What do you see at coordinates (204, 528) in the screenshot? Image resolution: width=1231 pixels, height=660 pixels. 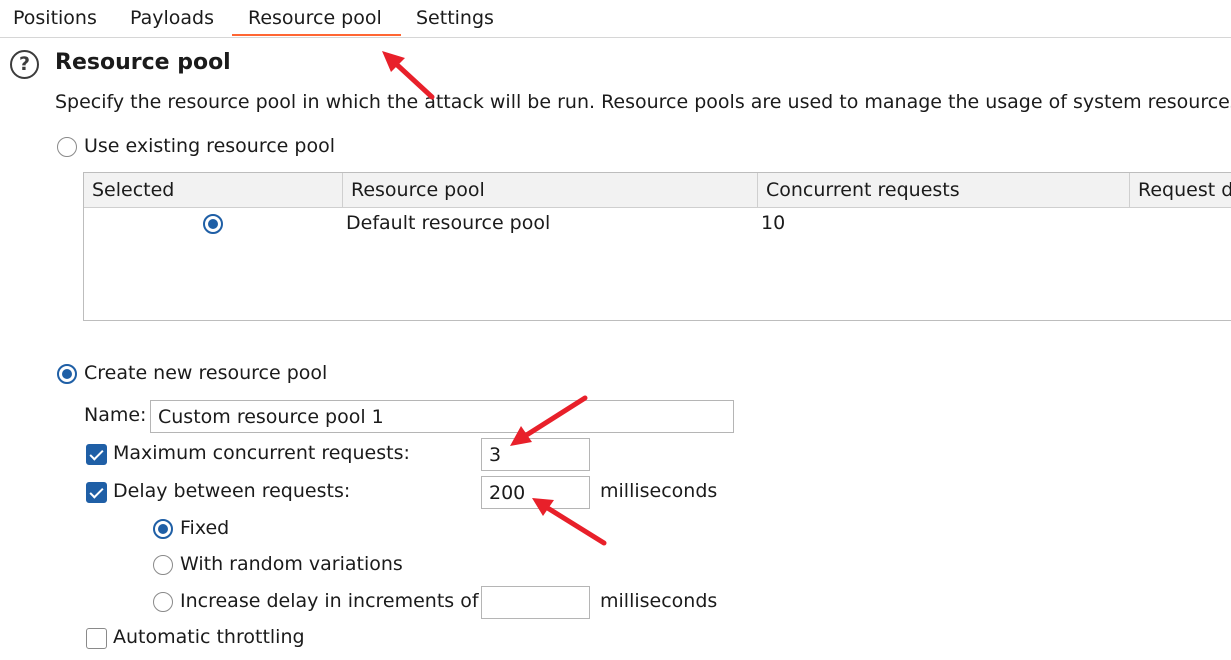 I see `delay-fixed-label: Fixed` at bounding box center [204, 528].